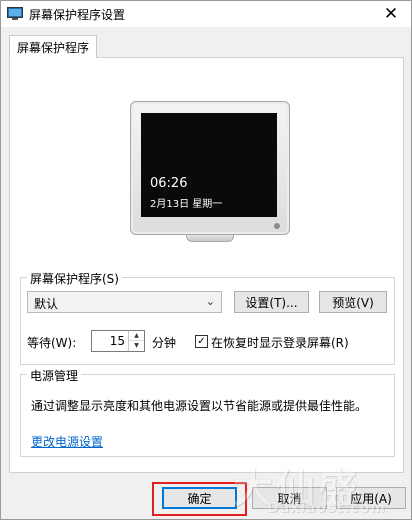 The height and width of the screenshot is (520, 412). What do you see at coordinates (136, 336) in the screenshot?
I see `stepper-up-icon: ▲` at bounding box center [136, 336].